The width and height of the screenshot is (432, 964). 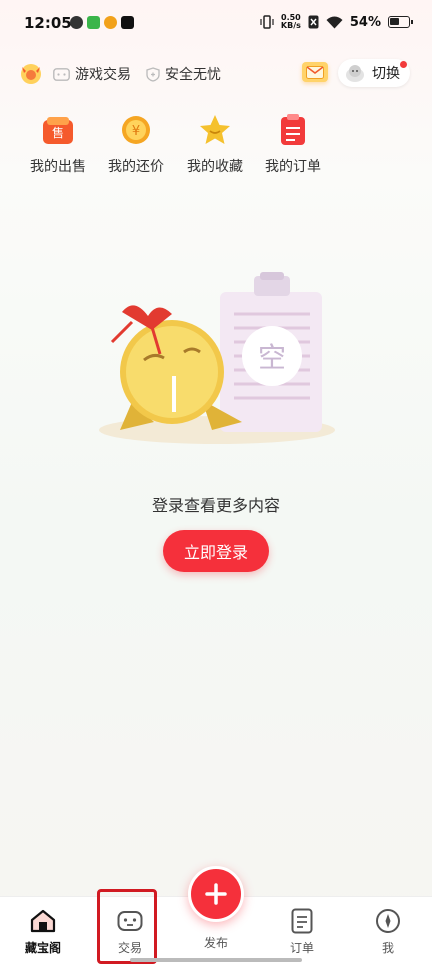 I want to click on quick-item-favorites: 我的收藏, so click(x=215, y=144).